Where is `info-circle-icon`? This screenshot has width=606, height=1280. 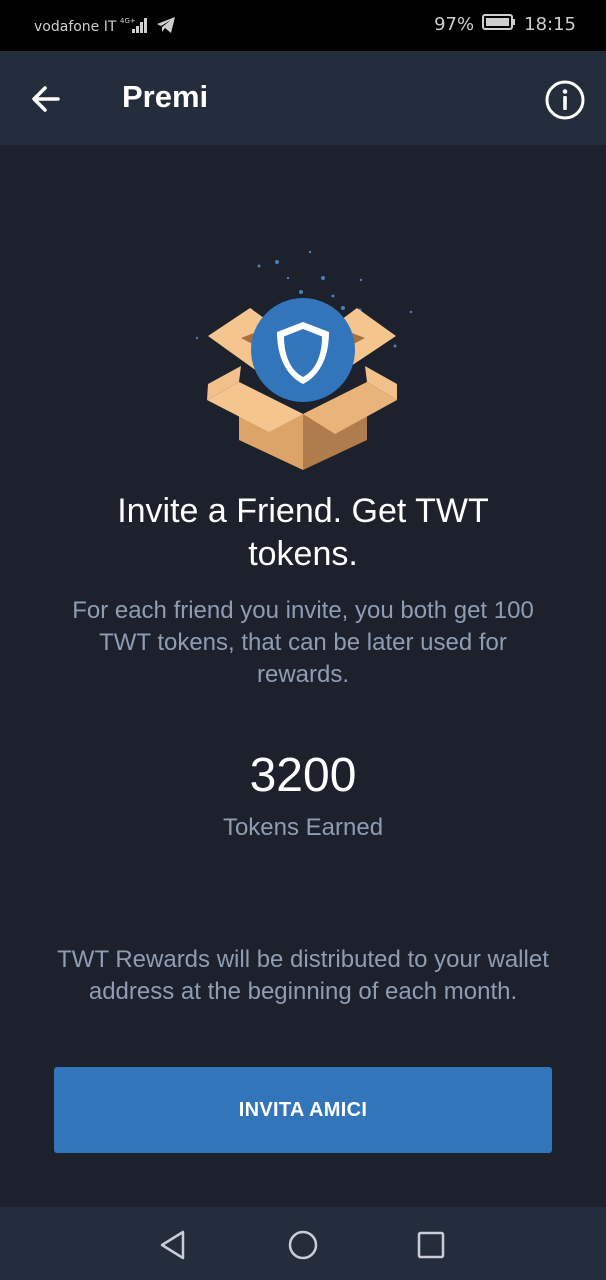 info-circle-icon is located at coordinates (565, 100).